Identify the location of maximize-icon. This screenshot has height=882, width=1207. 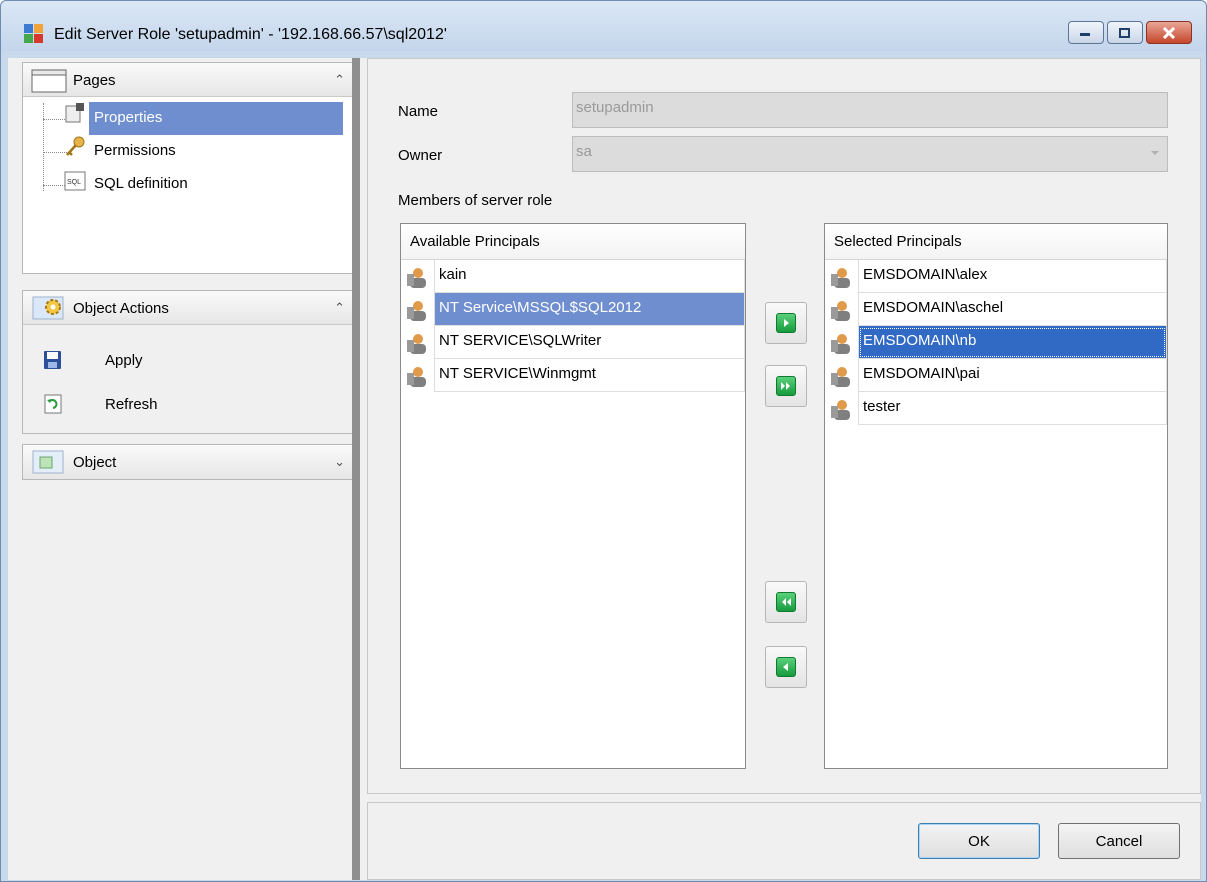
(1124, 32).